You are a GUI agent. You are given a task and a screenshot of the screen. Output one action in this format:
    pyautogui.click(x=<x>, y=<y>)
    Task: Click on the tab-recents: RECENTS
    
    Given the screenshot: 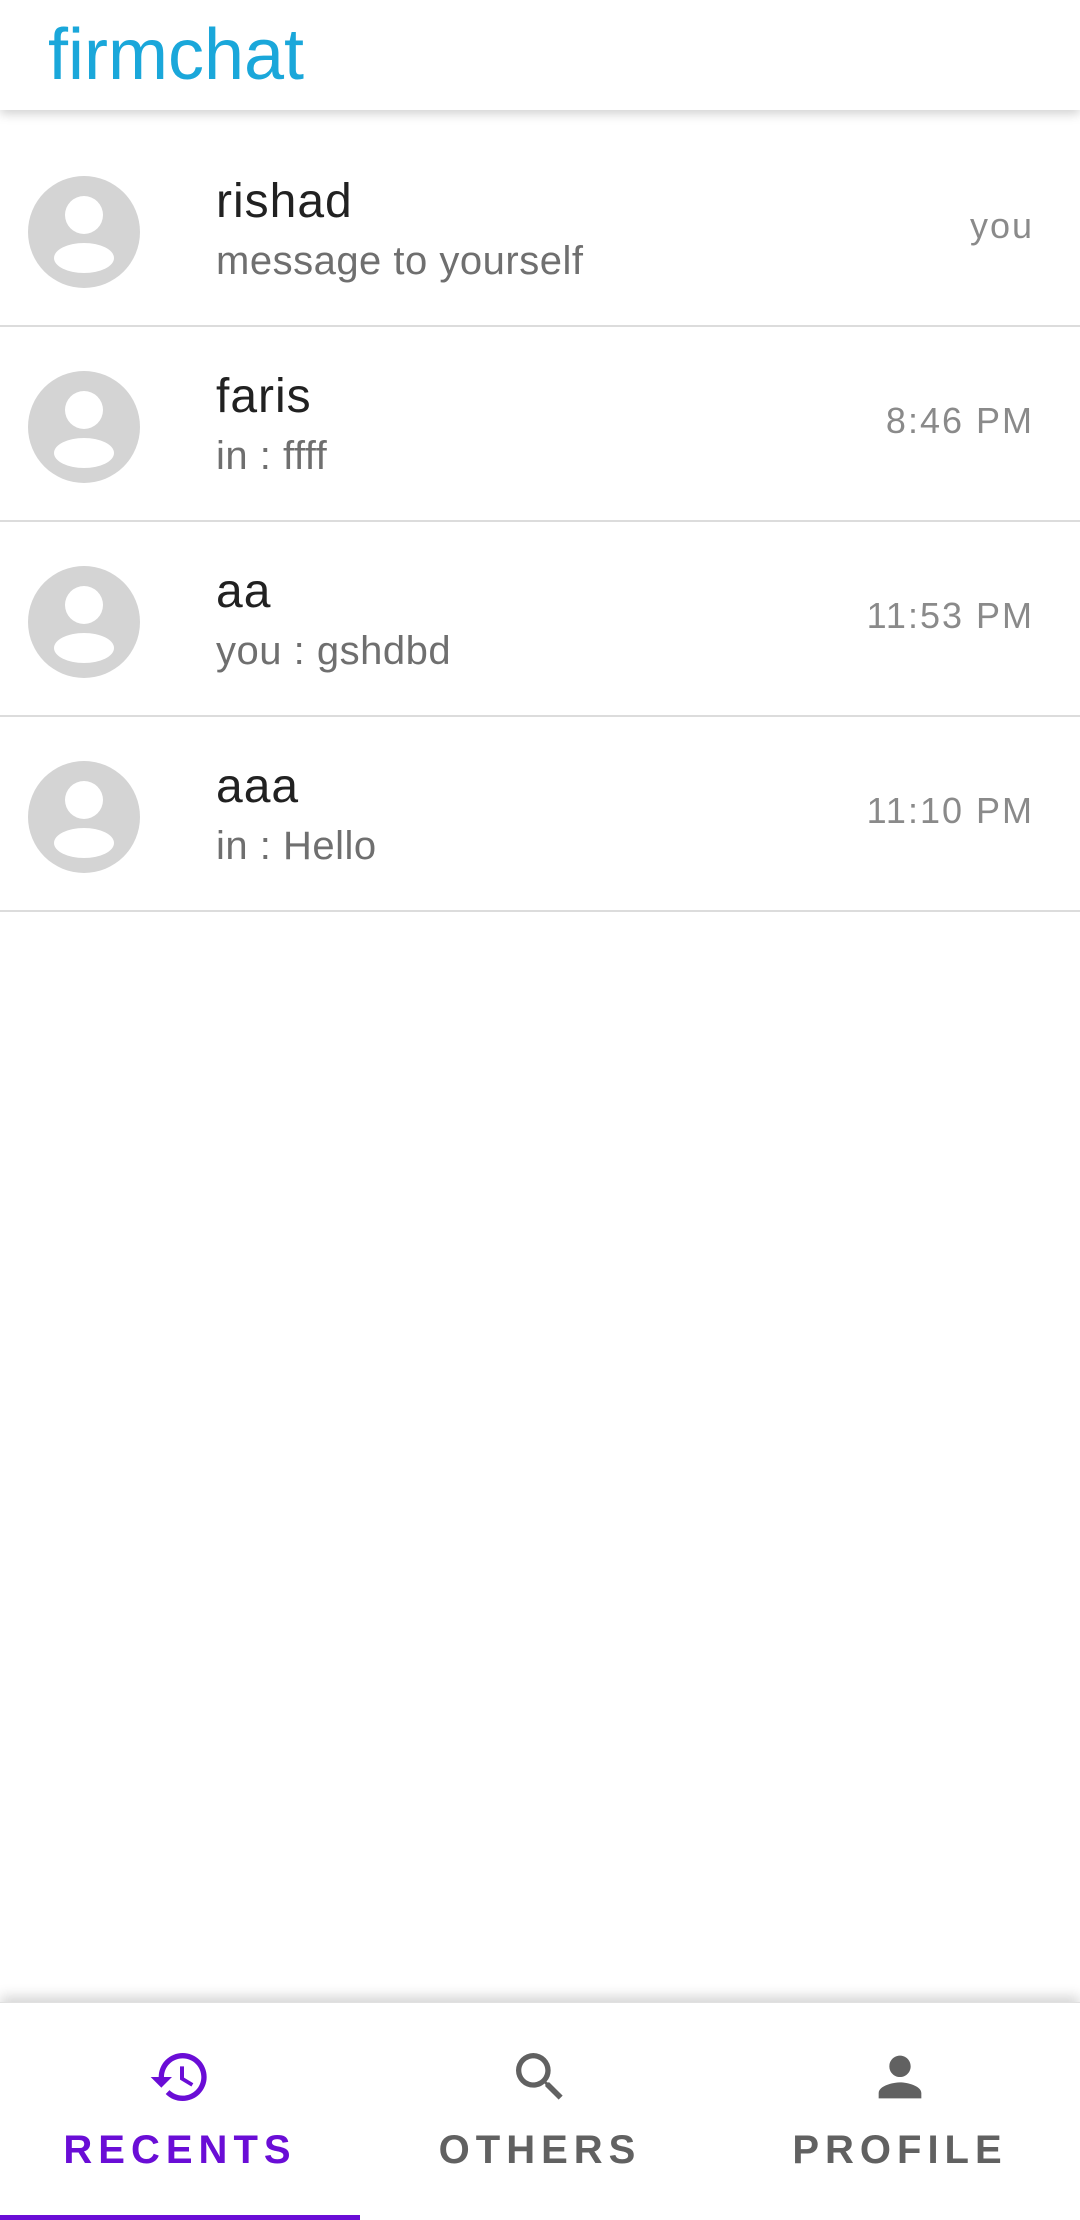 What is the action you would take?
    pyautogui.click(x=180, y=2111)
    